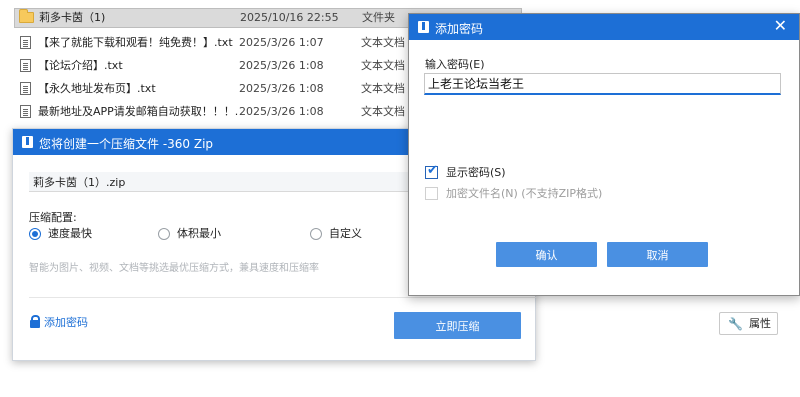 This screenshot has width=800, height=397. Describe the element at coordinates (126, 144) in the screenshot. I see `compress-dialog-title: 您将创建一个压缩文件 -360 Zip` at that location.